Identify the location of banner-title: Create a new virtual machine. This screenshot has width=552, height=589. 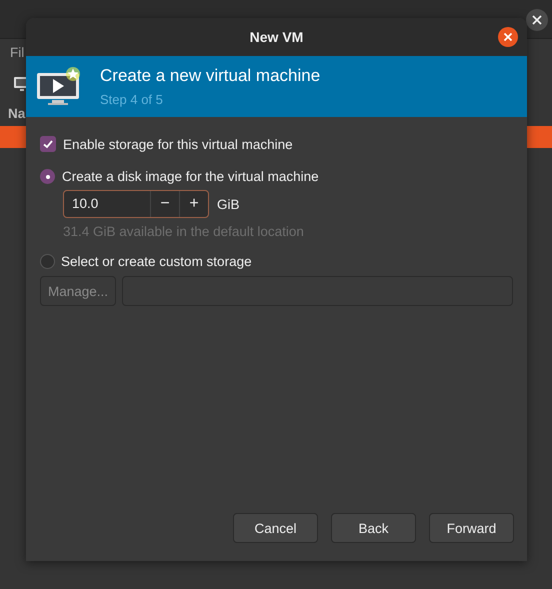
(210, 76).